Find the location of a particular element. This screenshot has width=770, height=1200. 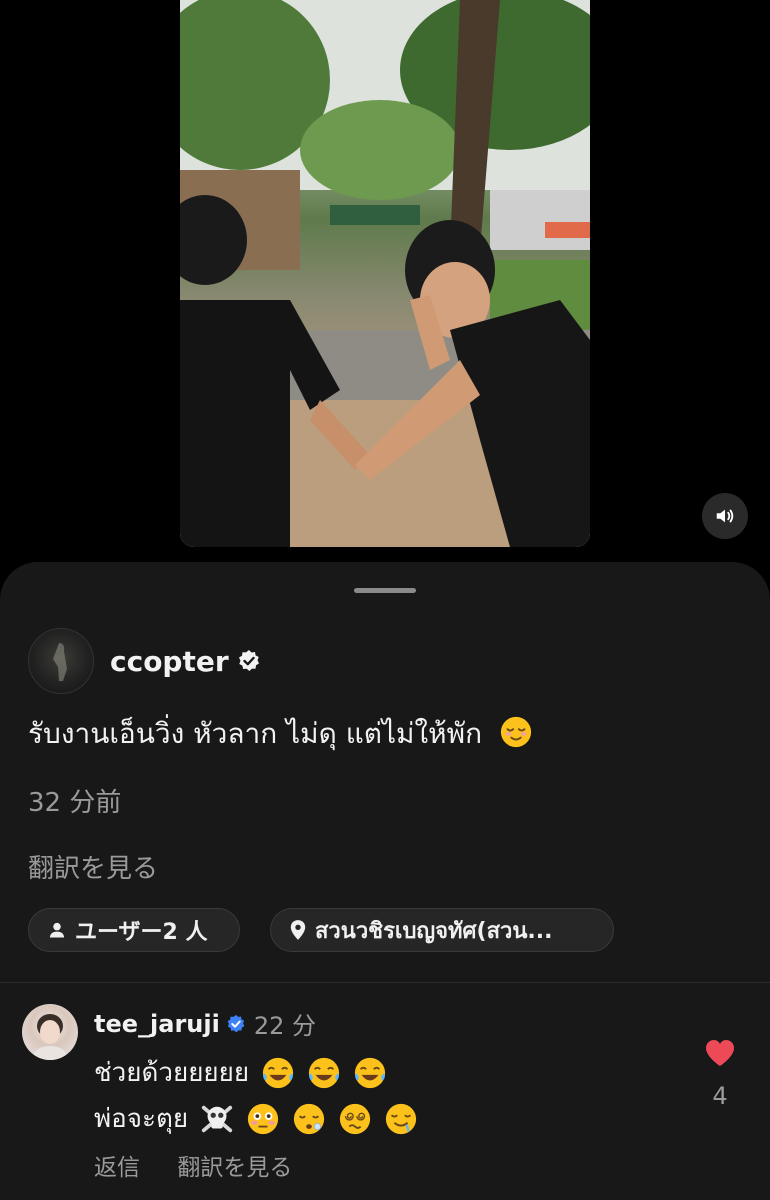

speaker-icon is located at coordinates (725, 516).